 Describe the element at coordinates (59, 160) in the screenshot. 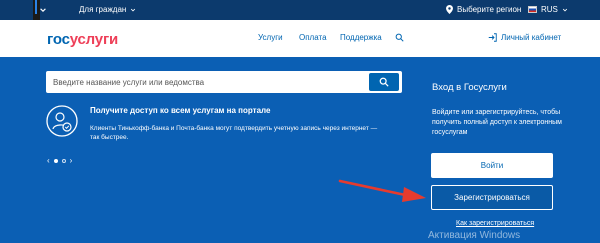

I see `carousel-controls: ‹ ›` at that location.